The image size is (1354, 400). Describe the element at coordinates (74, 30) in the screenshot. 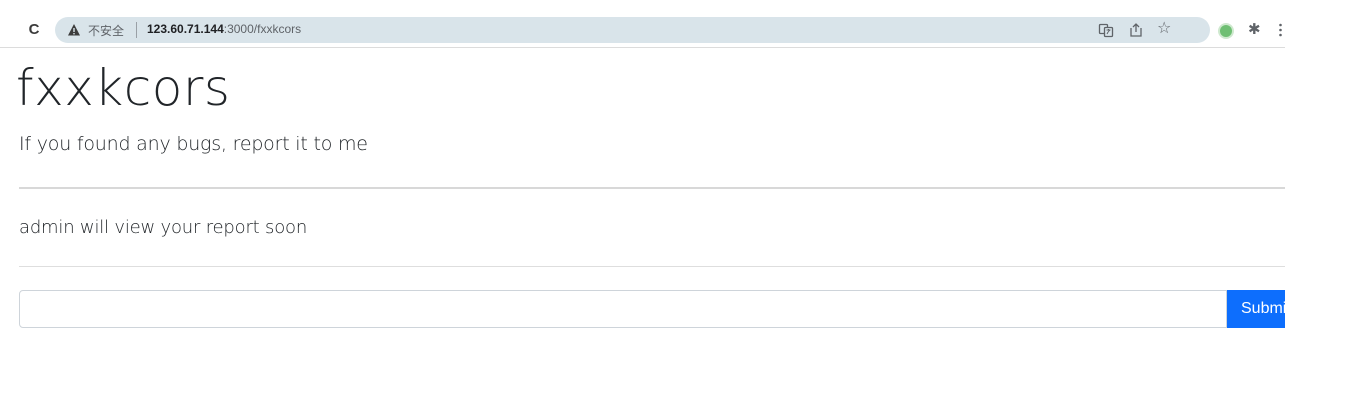

I see `warning-icon` at that location.